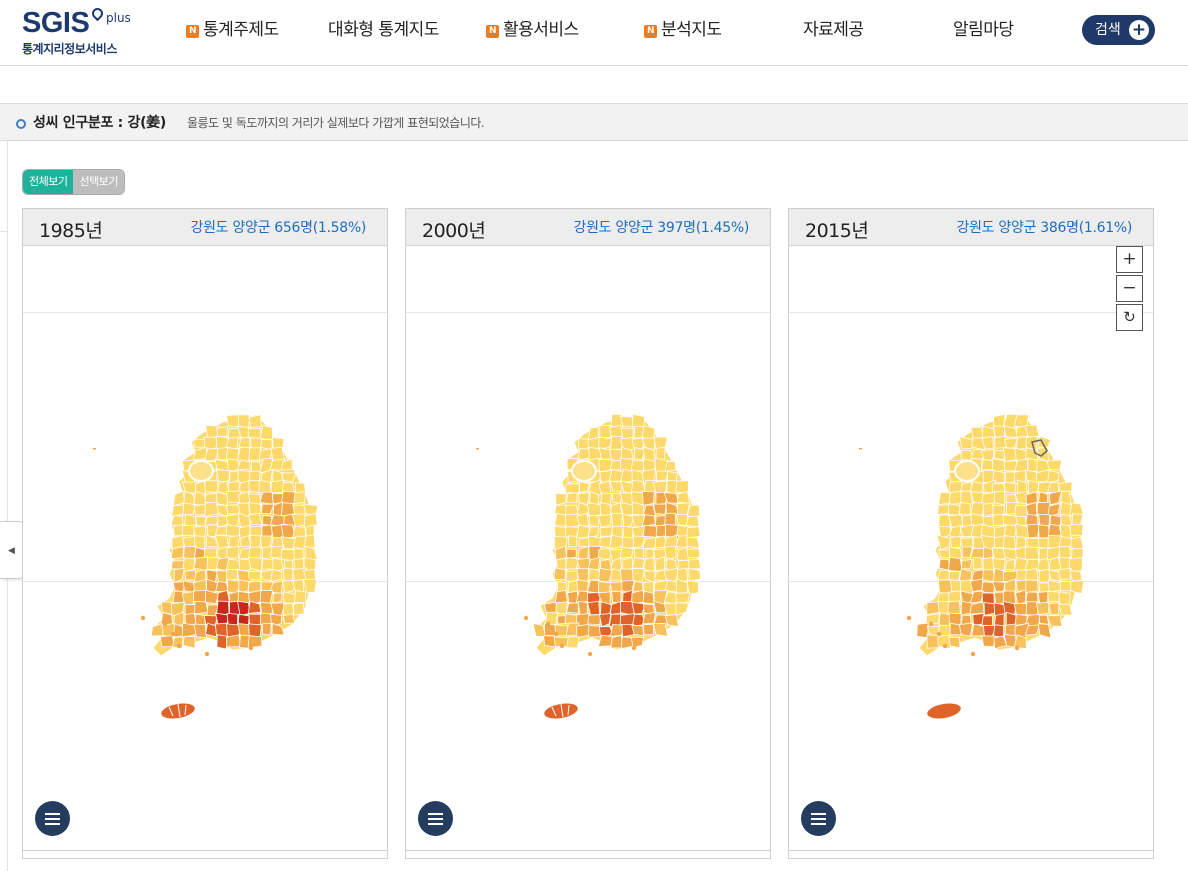 Image resolution: width=1188 pixels, height=871 pixels. I want to click on view-select-button: 선택보기, so click(98, 182).